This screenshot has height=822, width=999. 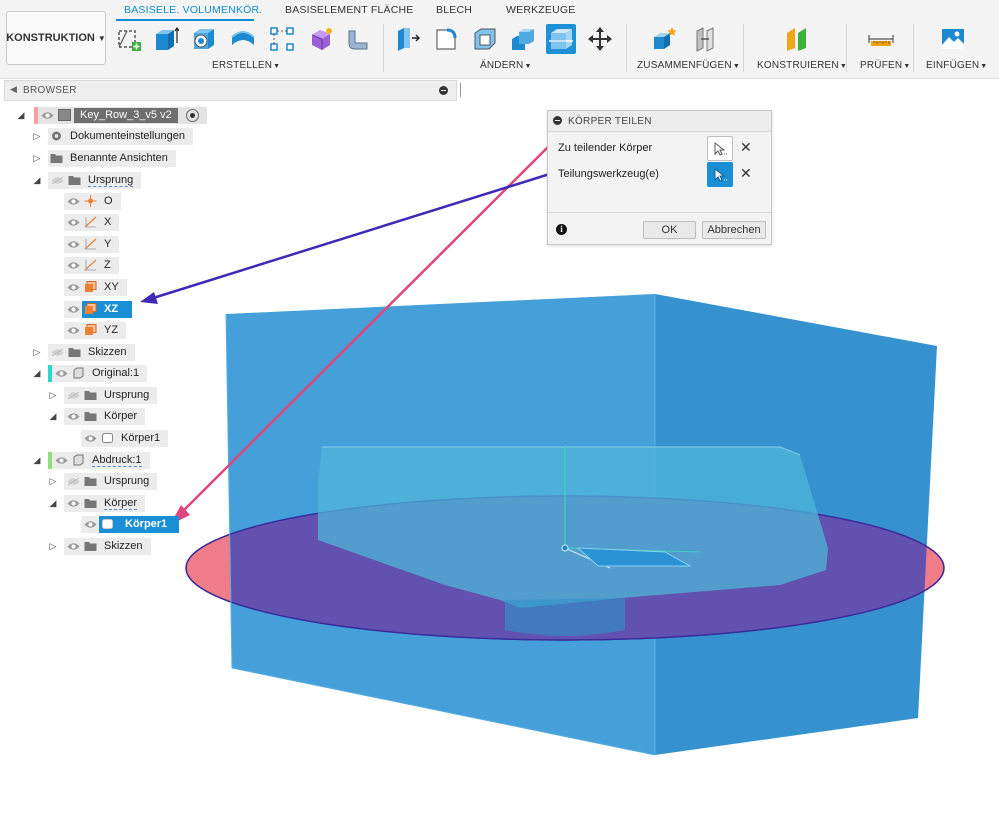 I want to click on cursor-select-icon, so click(x=720, y=148).